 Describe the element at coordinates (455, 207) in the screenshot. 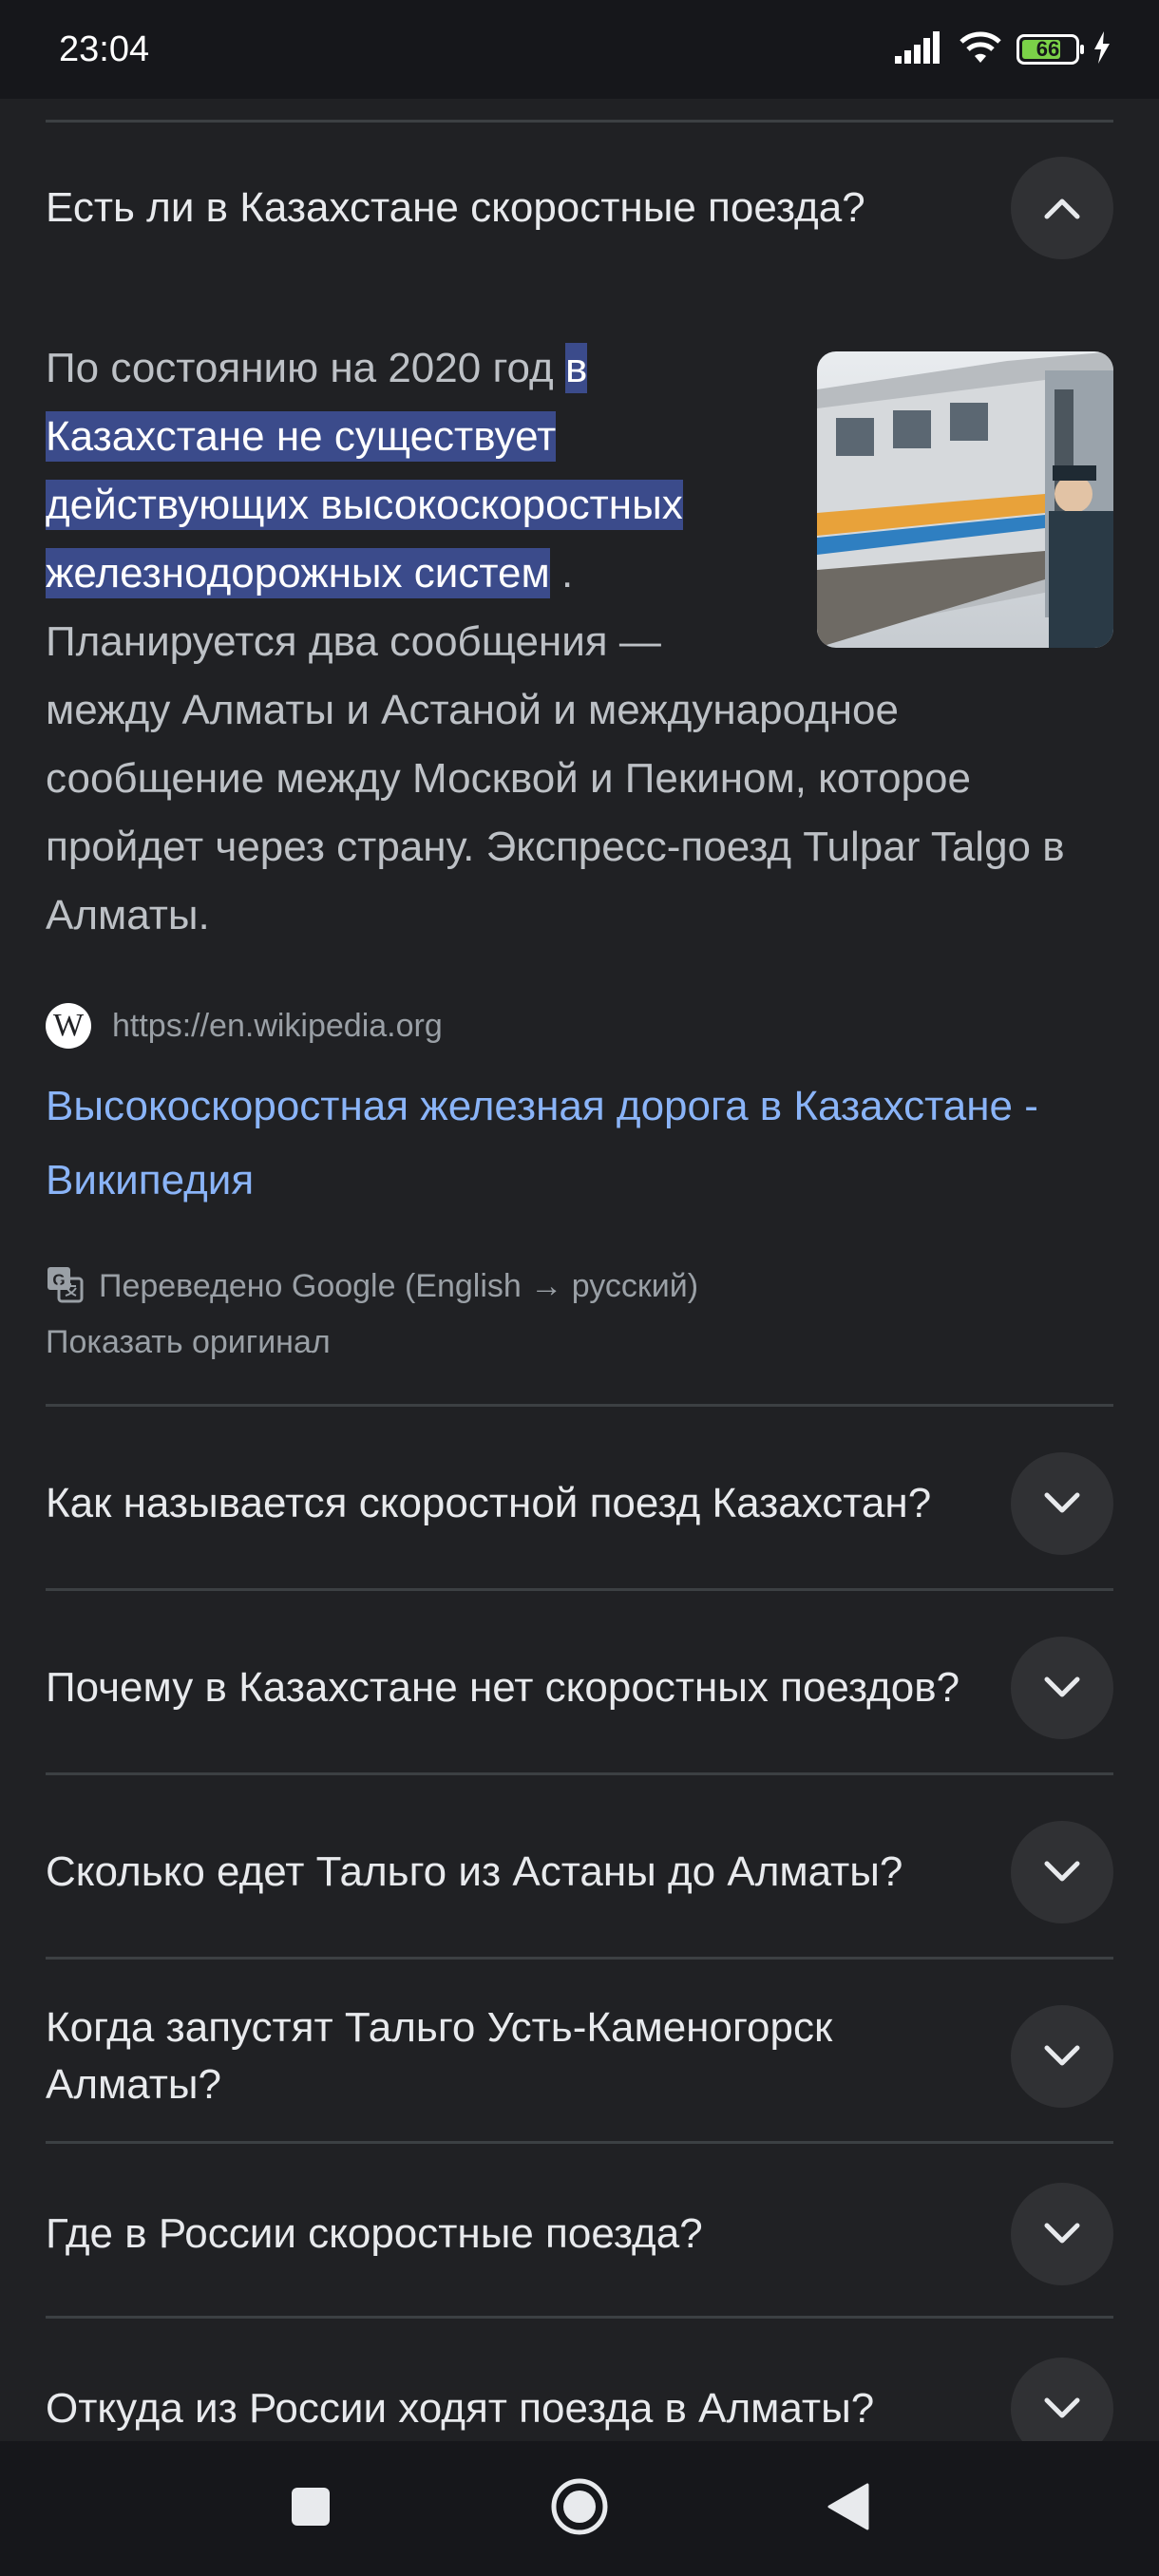

I see `question-text: Есть ли в Казахстане скоростные поезда?` at that location.